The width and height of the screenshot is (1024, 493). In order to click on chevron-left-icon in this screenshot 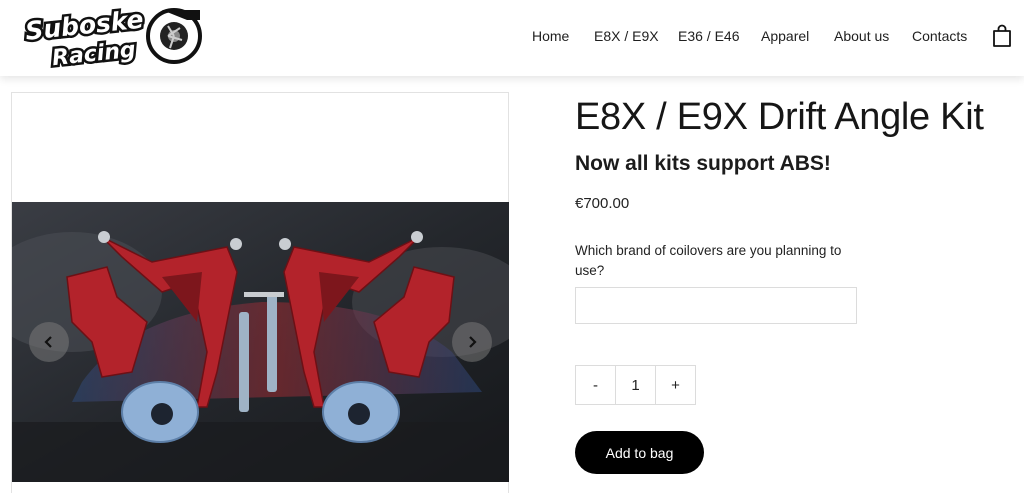, I will do `click(48, 342)`.